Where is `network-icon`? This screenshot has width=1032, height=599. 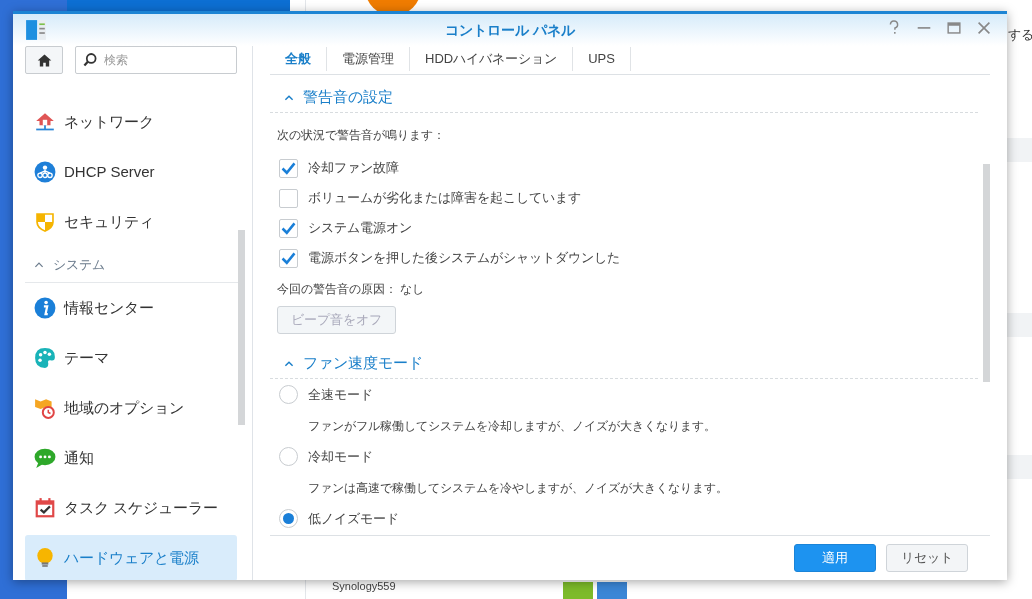
network-icon is located at coordinates (45, 172).